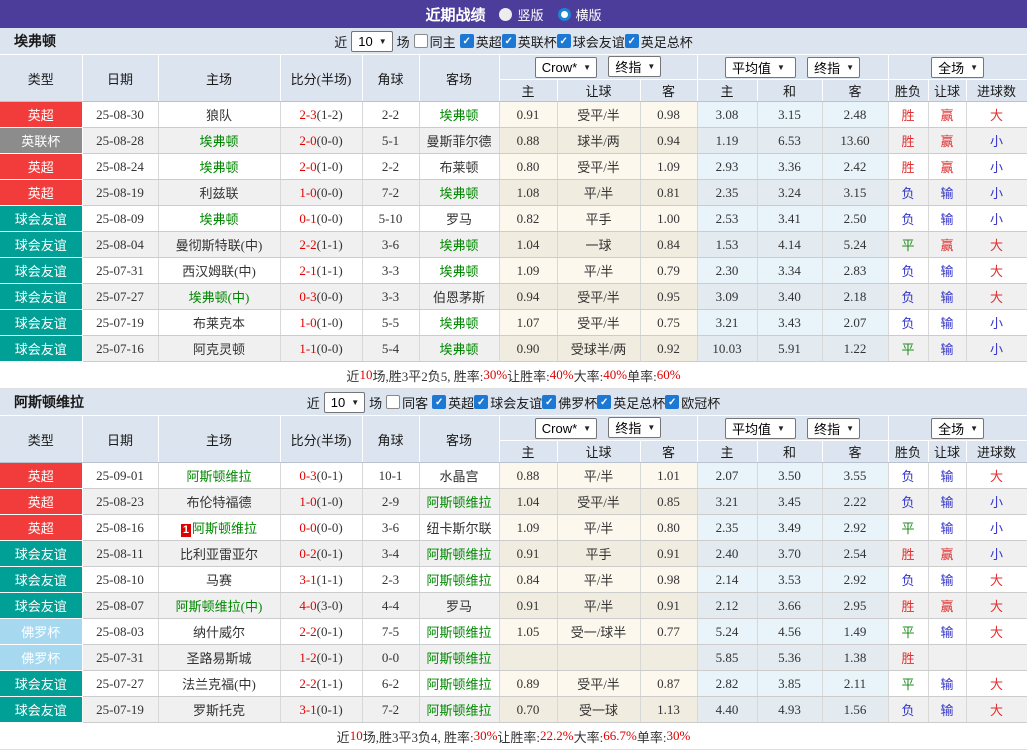 The image size is (1027, 750). Describe the element at coordinates (908, 270) in the screenshot. I see `result-win-draw-lose: 负` at that location.